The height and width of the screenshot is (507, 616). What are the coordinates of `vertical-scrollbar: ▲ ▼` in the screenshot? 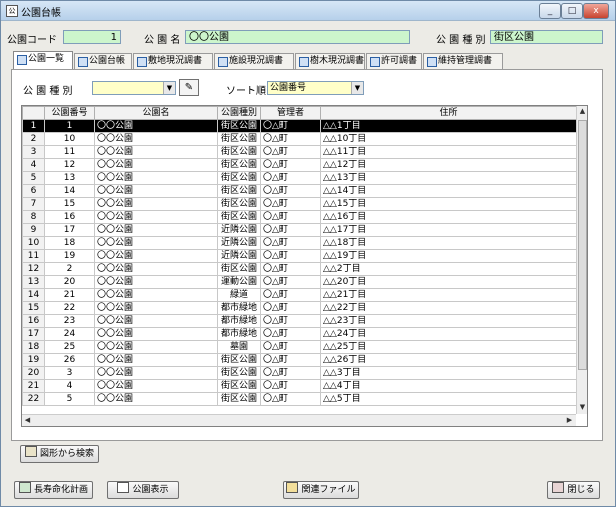 It's located at (581, 260).